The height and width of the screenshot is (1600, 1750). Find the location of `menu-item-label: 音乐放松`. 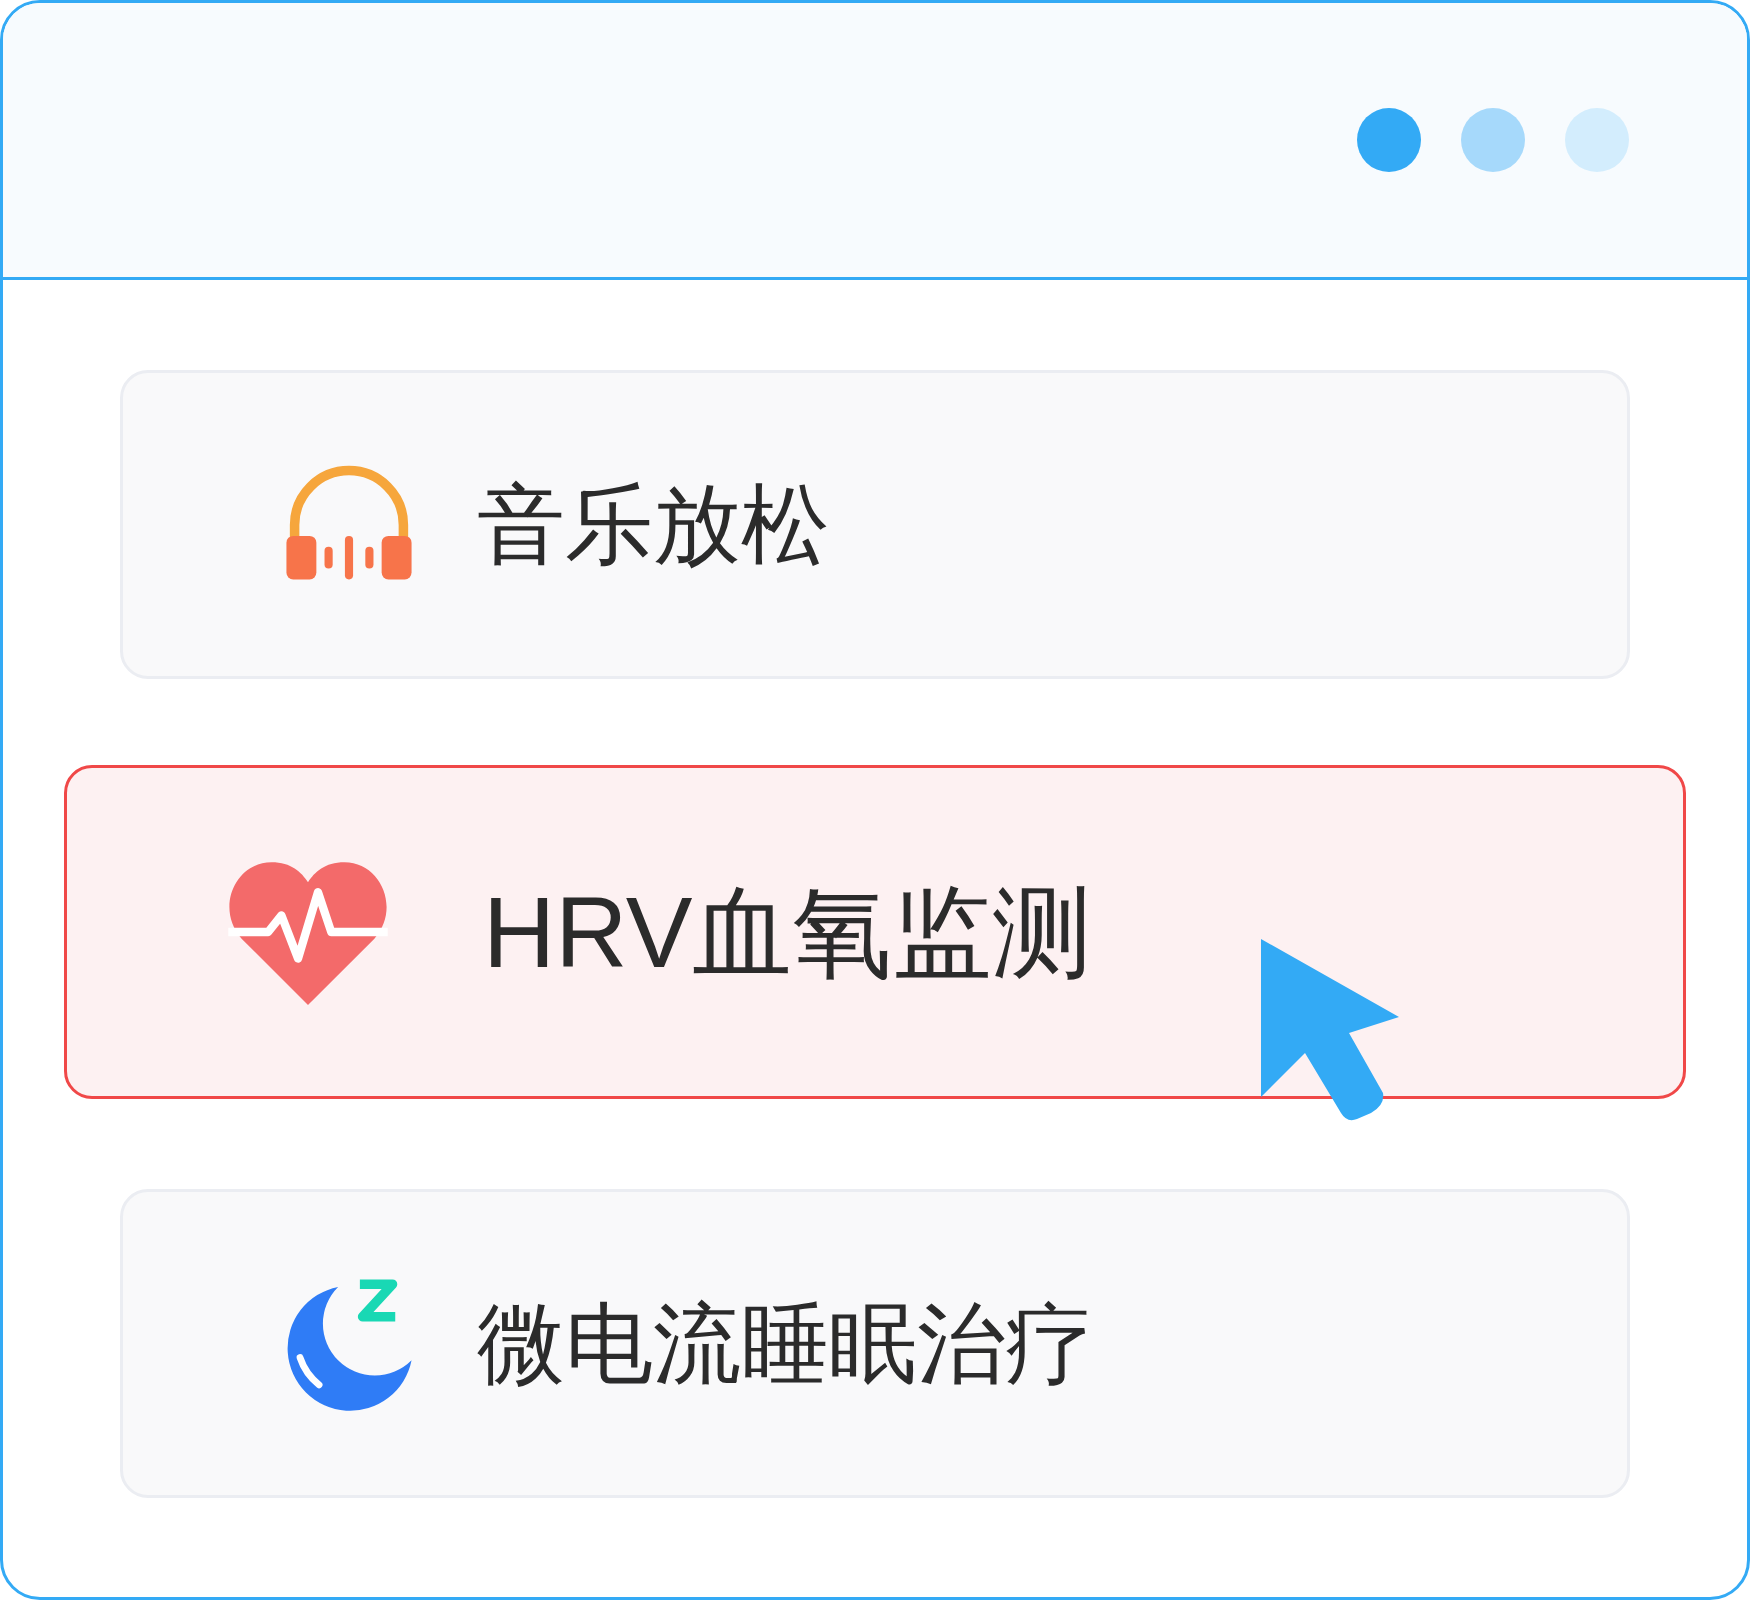

menu-item-label: 音乐放松 is located at coordinates (653, 524).